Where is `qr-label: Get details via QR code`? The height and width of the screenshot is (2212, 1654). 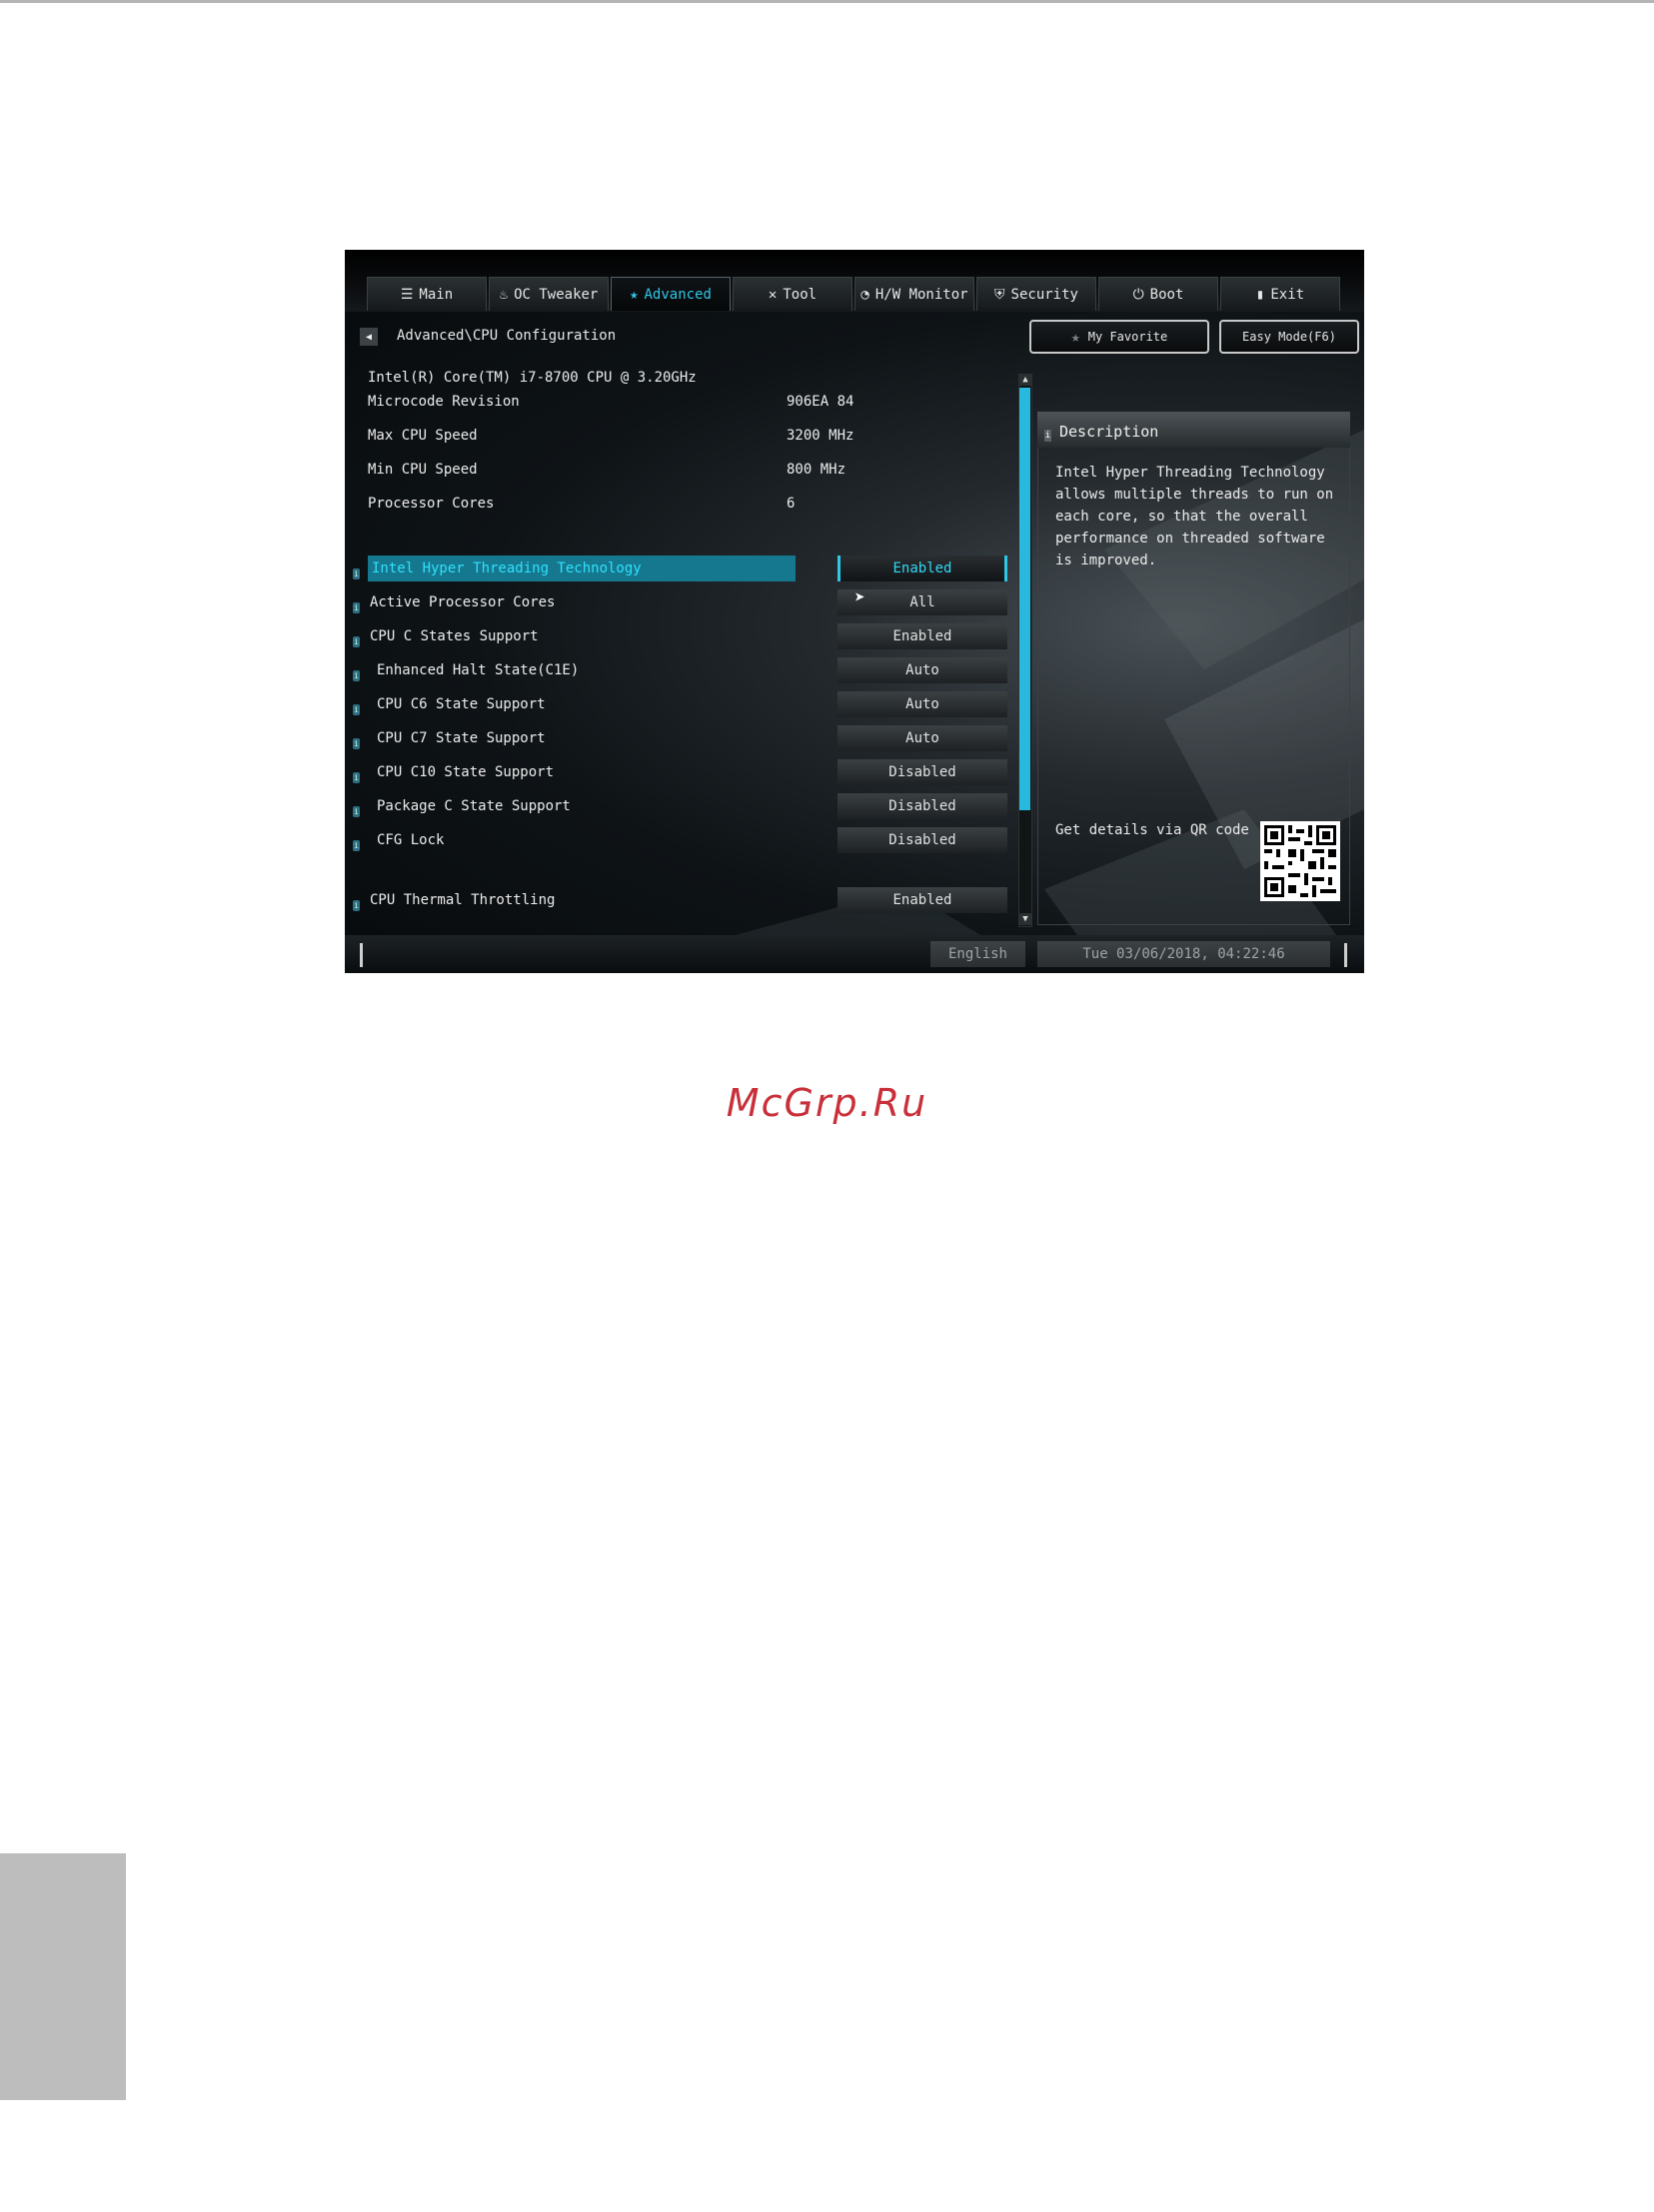
qr-label: Get details via QR code is located at coordinates (1152, 830).